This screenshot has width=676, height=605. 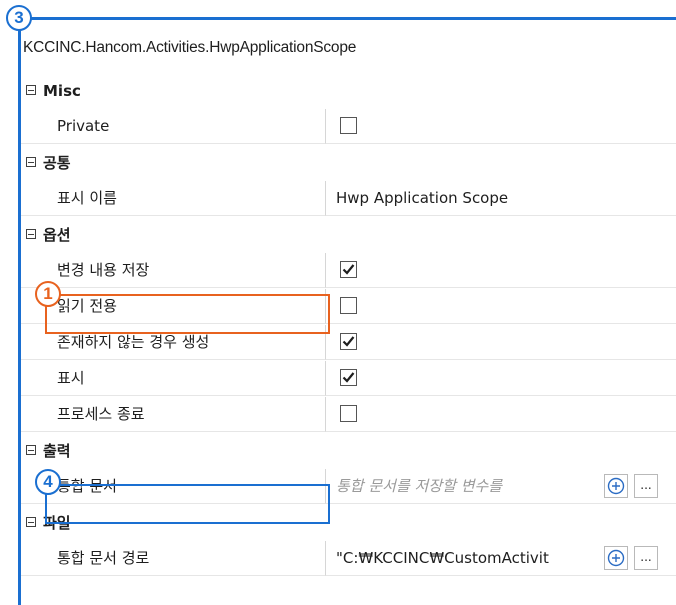 What do you see at coordinates (348, 163) in the screenshot?
I see `category-common: 공통` at bounding box center [348, 163].